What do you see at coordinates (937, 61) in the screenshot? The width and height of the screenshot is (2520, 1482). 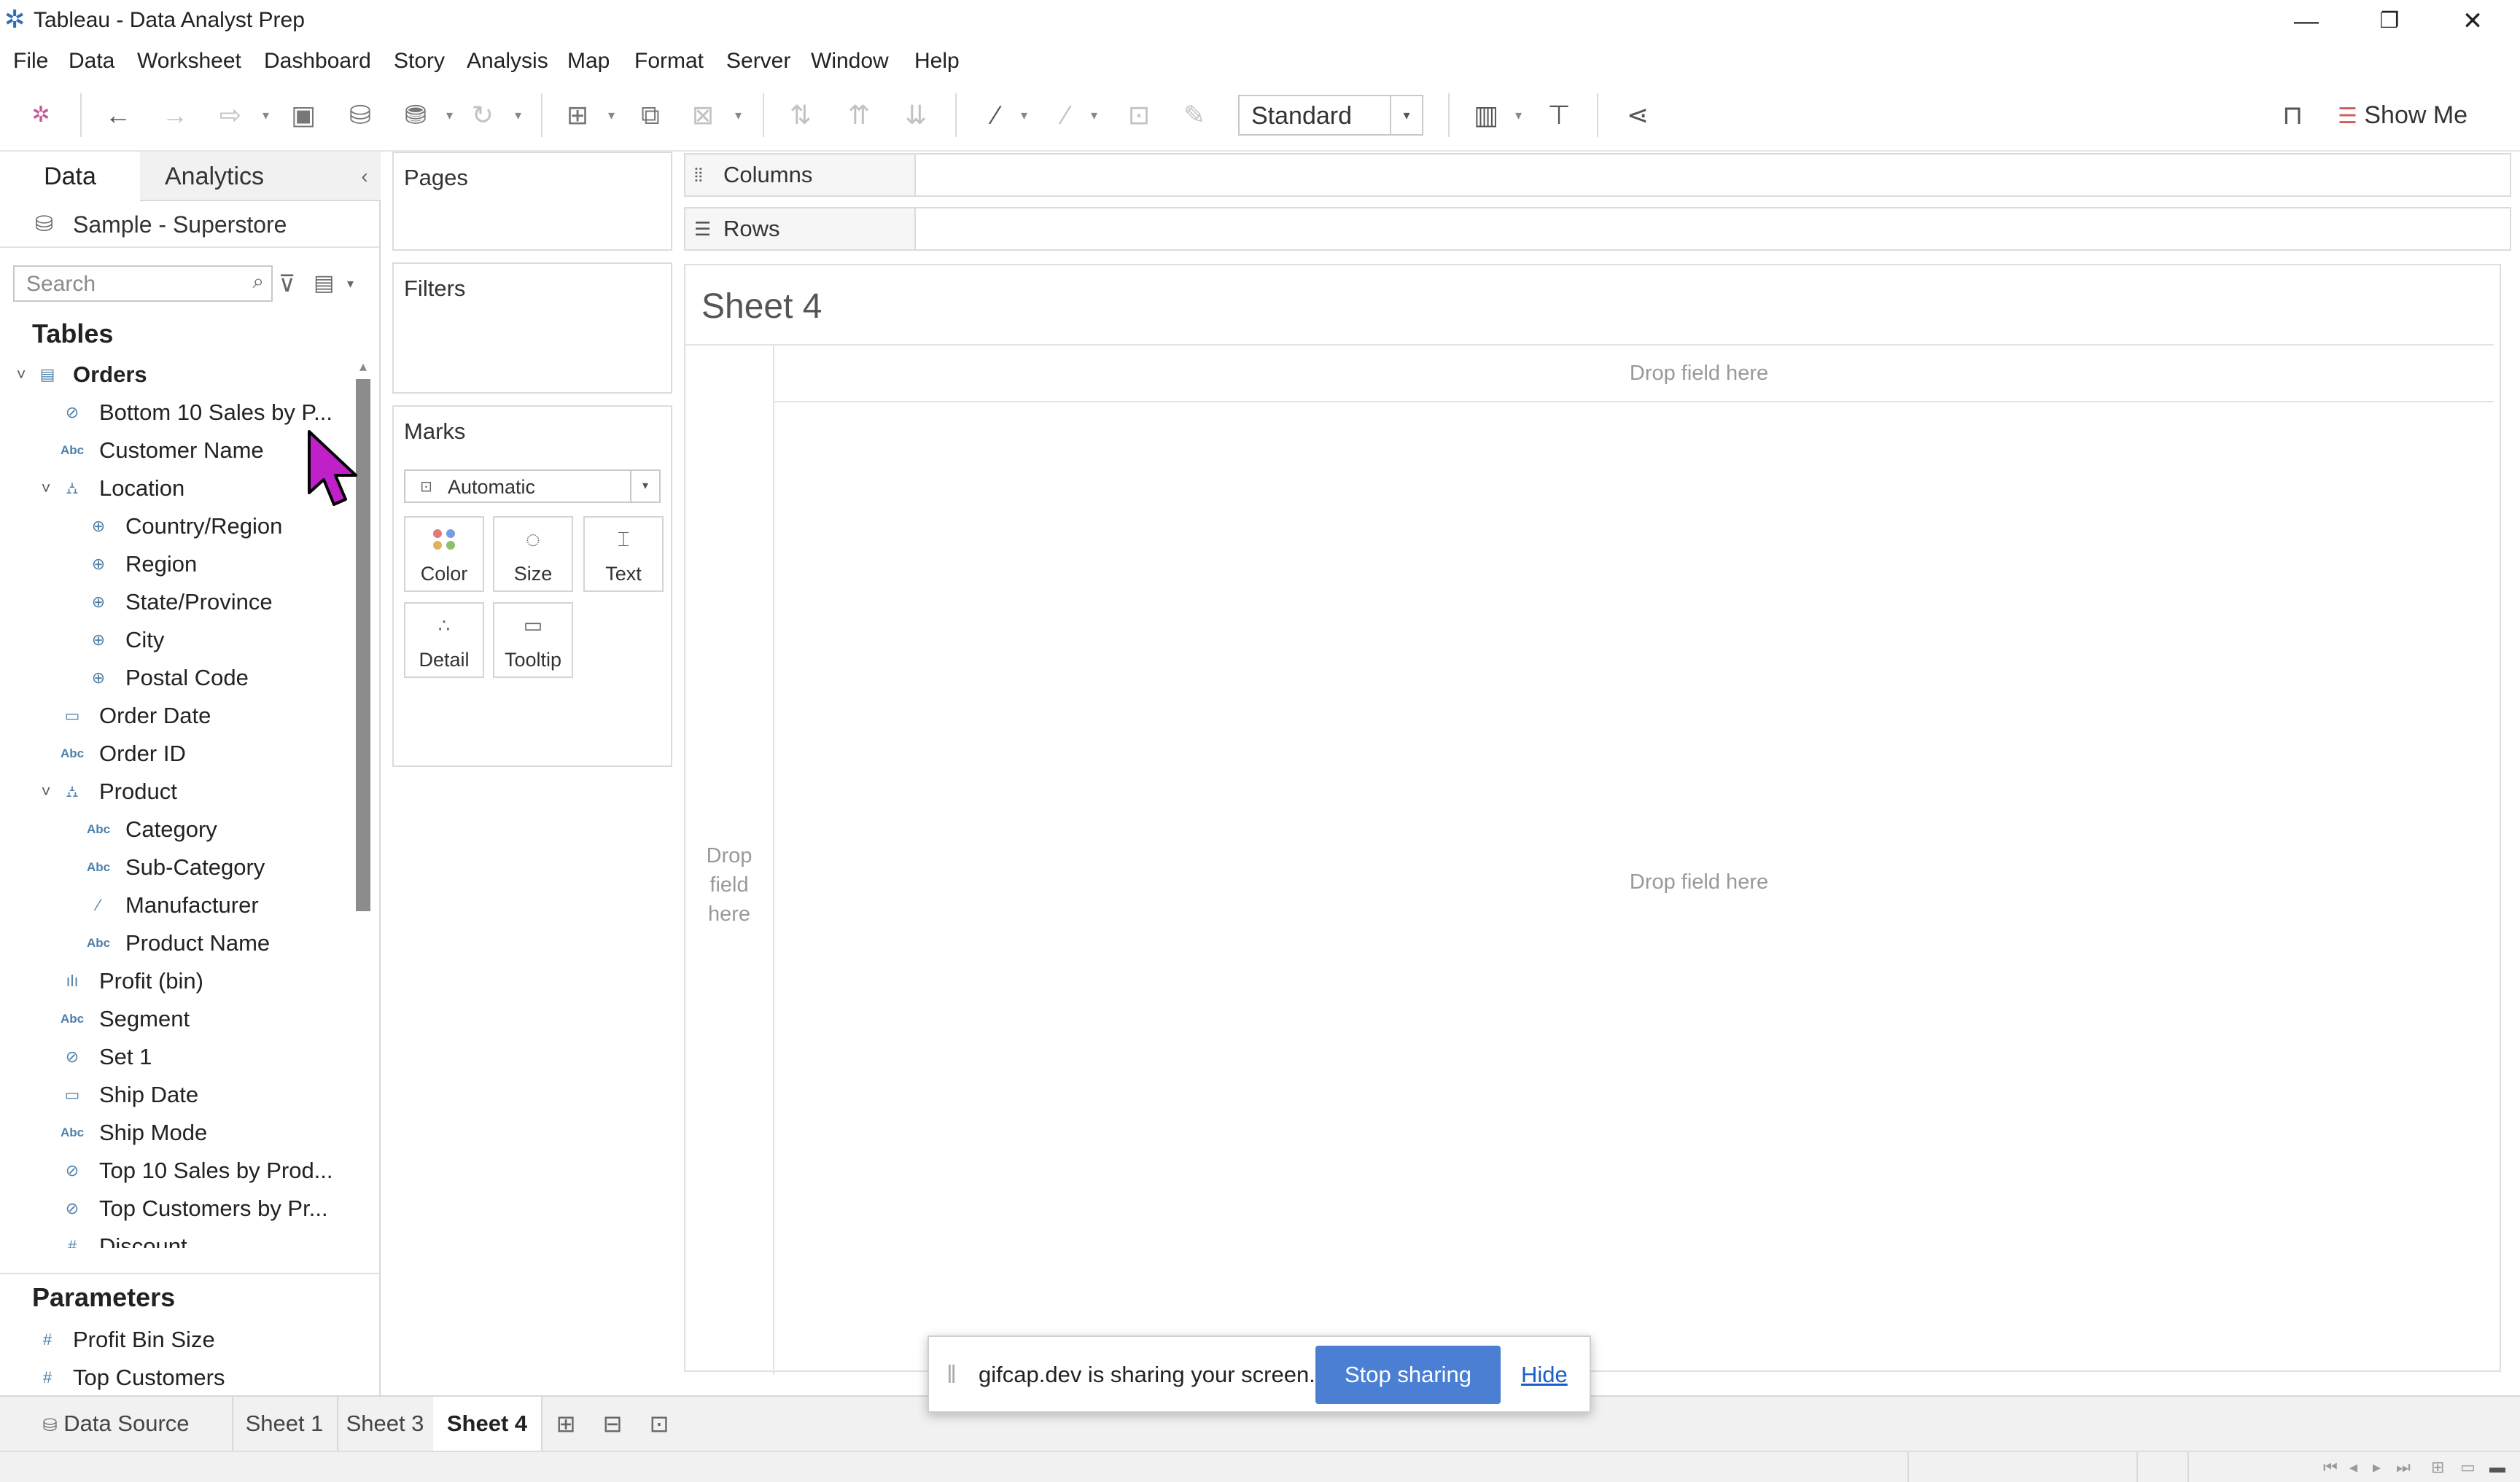 I see `menu-help: Help` at bounding box center [937, 61].